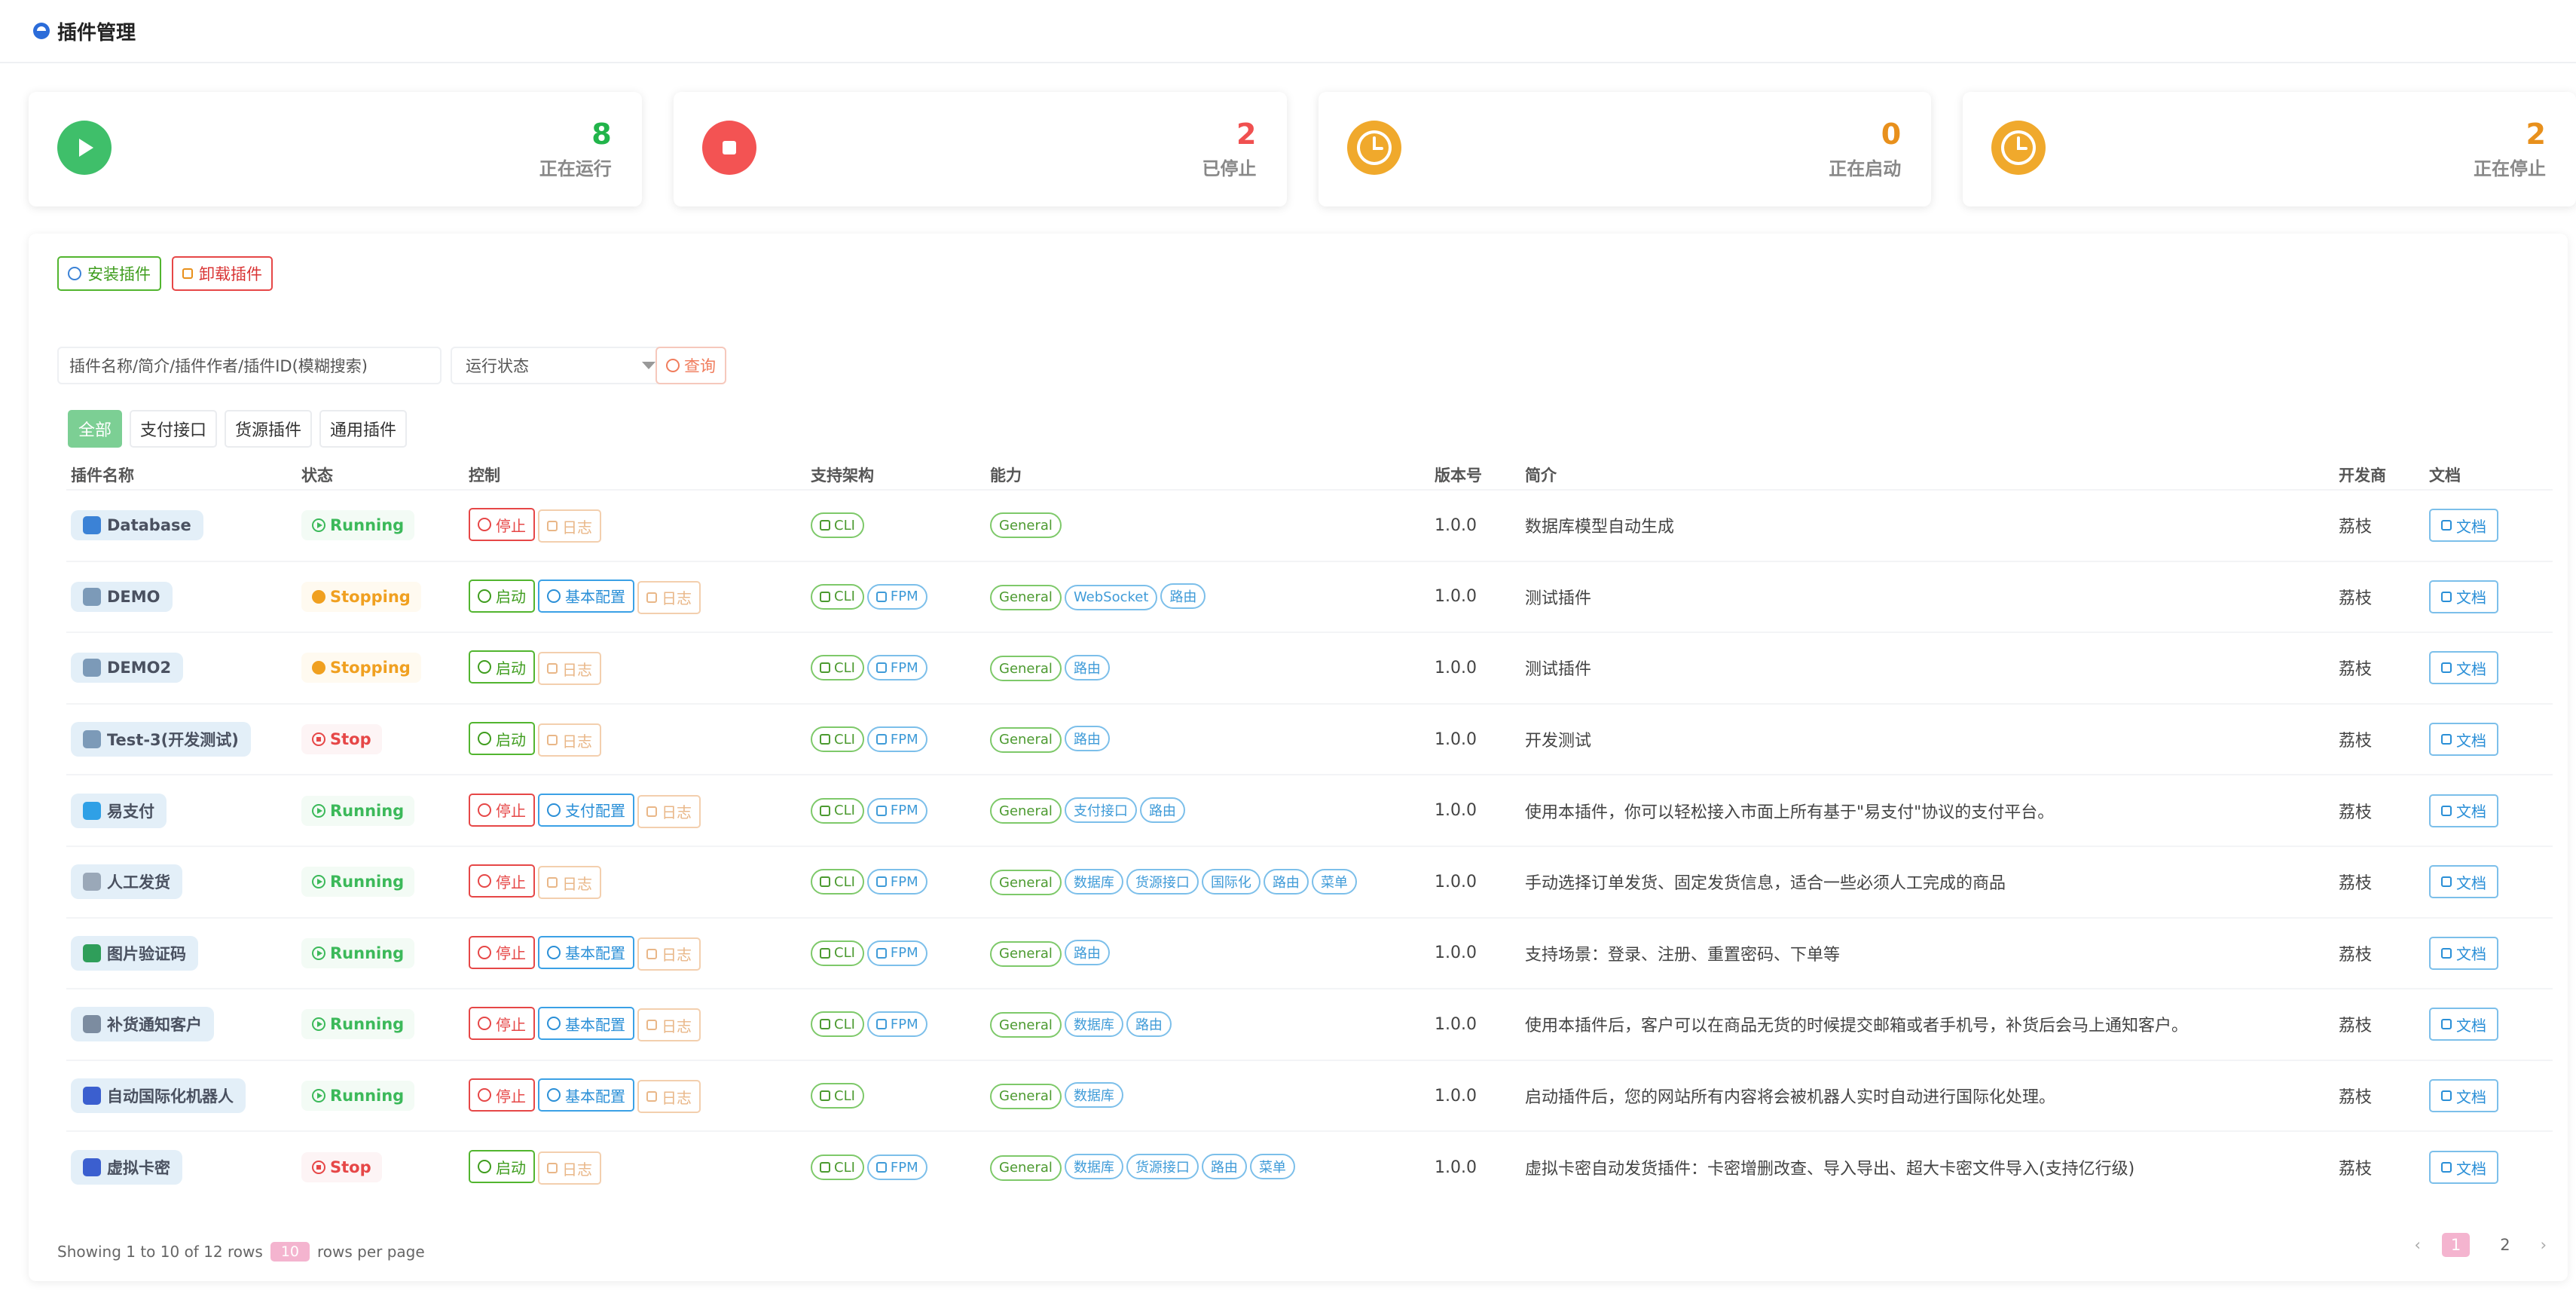 The image size is (2576, 1312). I want to click on plugin-name-pill: 人工发货, so click(126, 882).